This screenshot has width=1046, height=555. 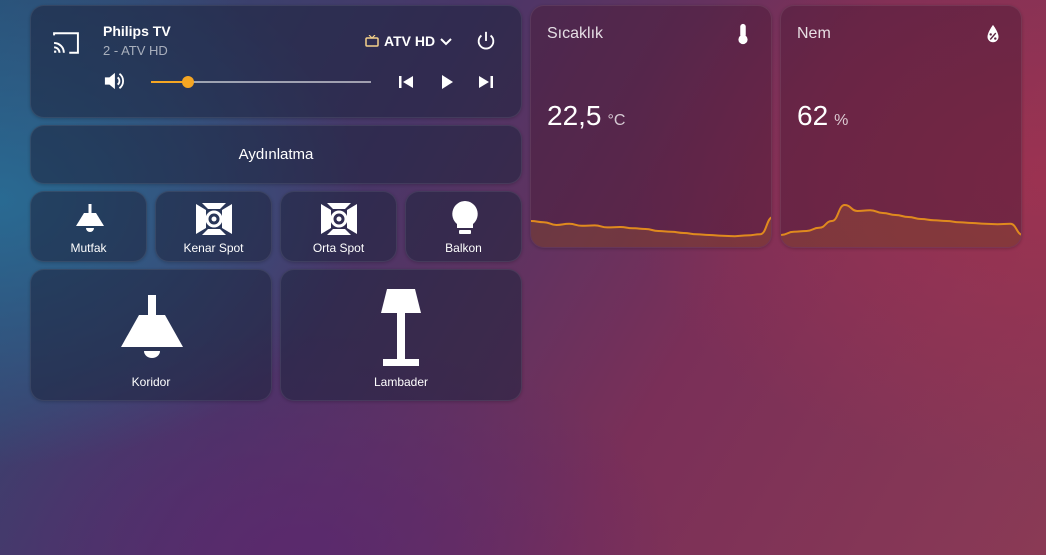 I want to click on light-bulb-icon, so click(x=465, y=217).